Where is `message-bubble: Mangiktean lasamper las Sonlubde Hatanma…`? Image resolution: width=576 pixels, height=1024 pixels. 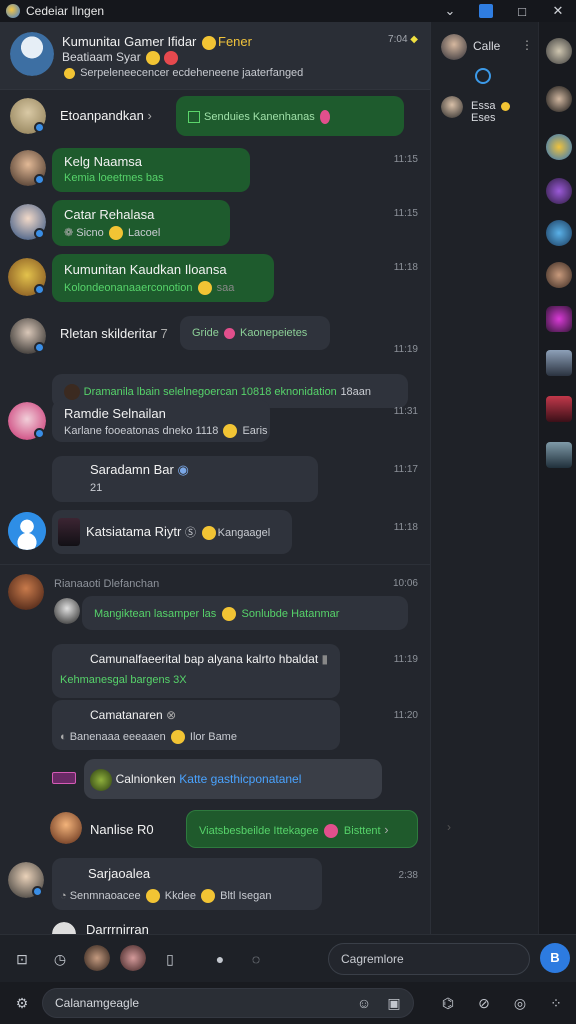
message-bubble: Mangiktean lasamper las Sonlubde Hatanma… is located at coordinates (245, 613).